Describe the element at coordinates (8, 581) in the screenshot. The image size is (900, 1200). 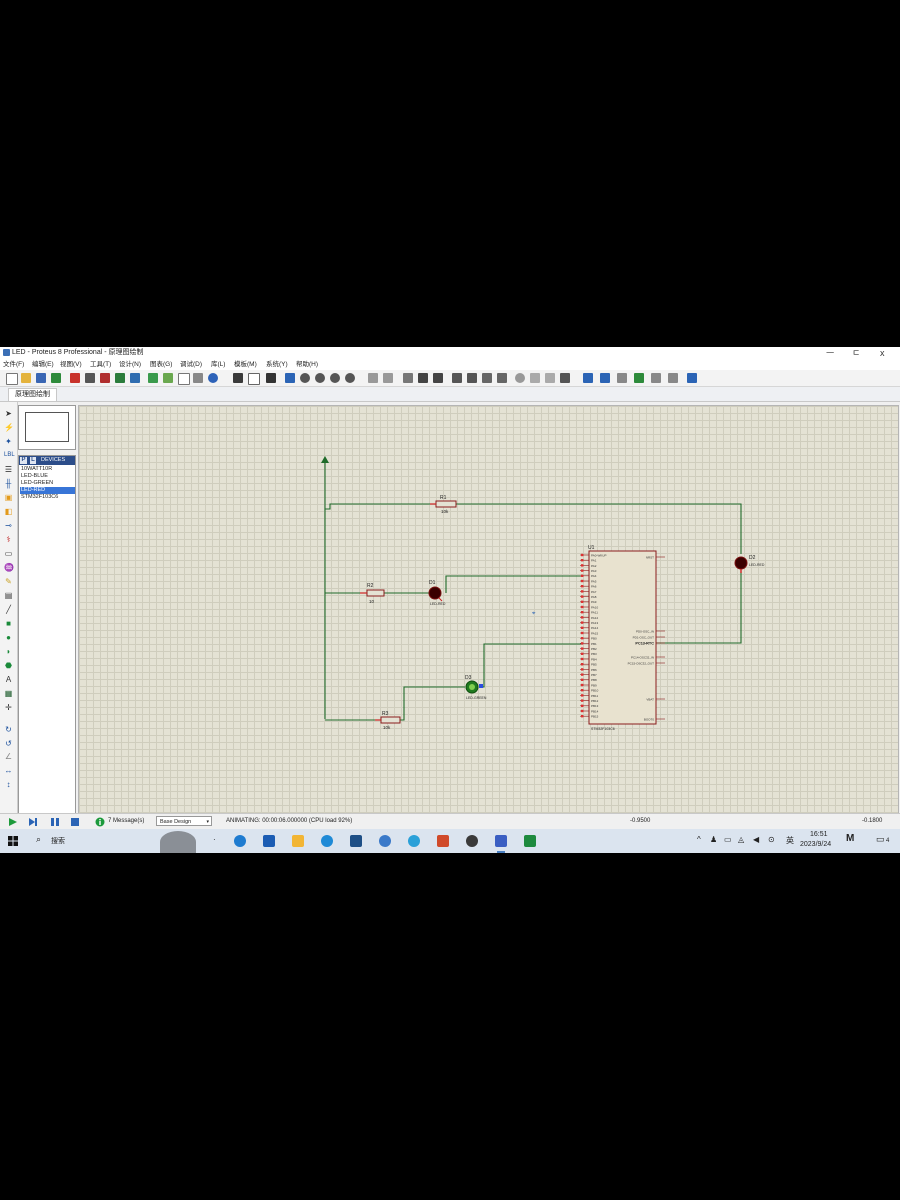
I see `voltage-probe-icon: ✎` at that location.